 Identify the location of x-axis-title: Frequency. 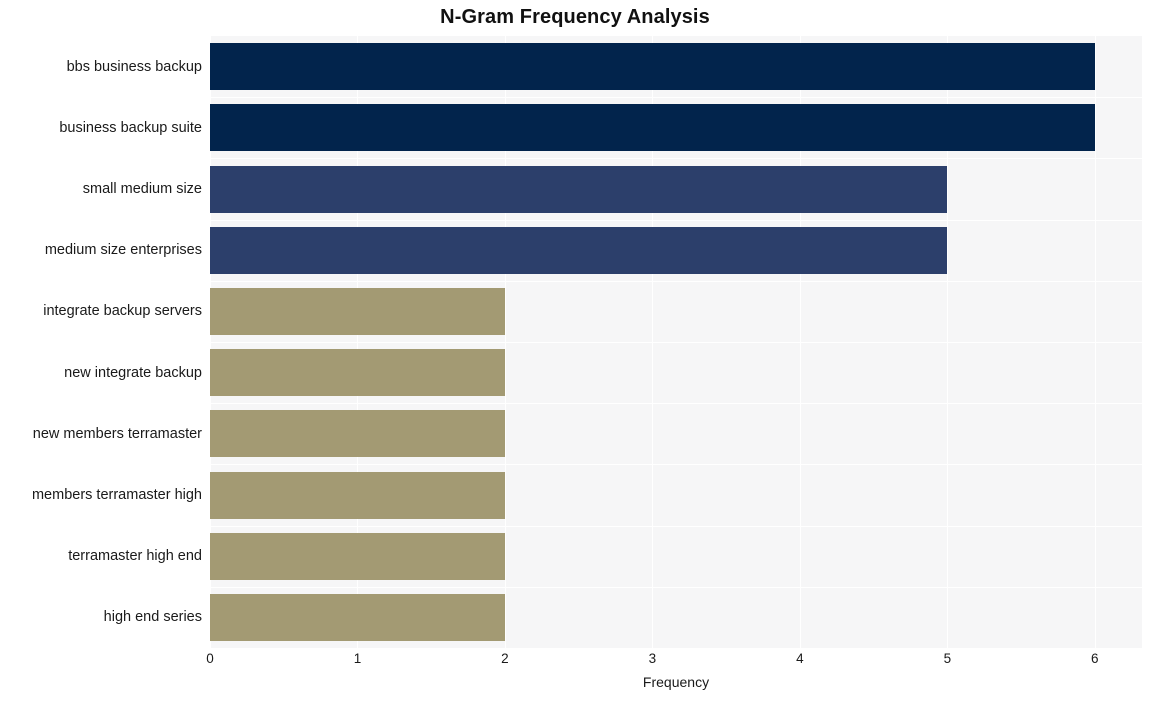
(676, 682).